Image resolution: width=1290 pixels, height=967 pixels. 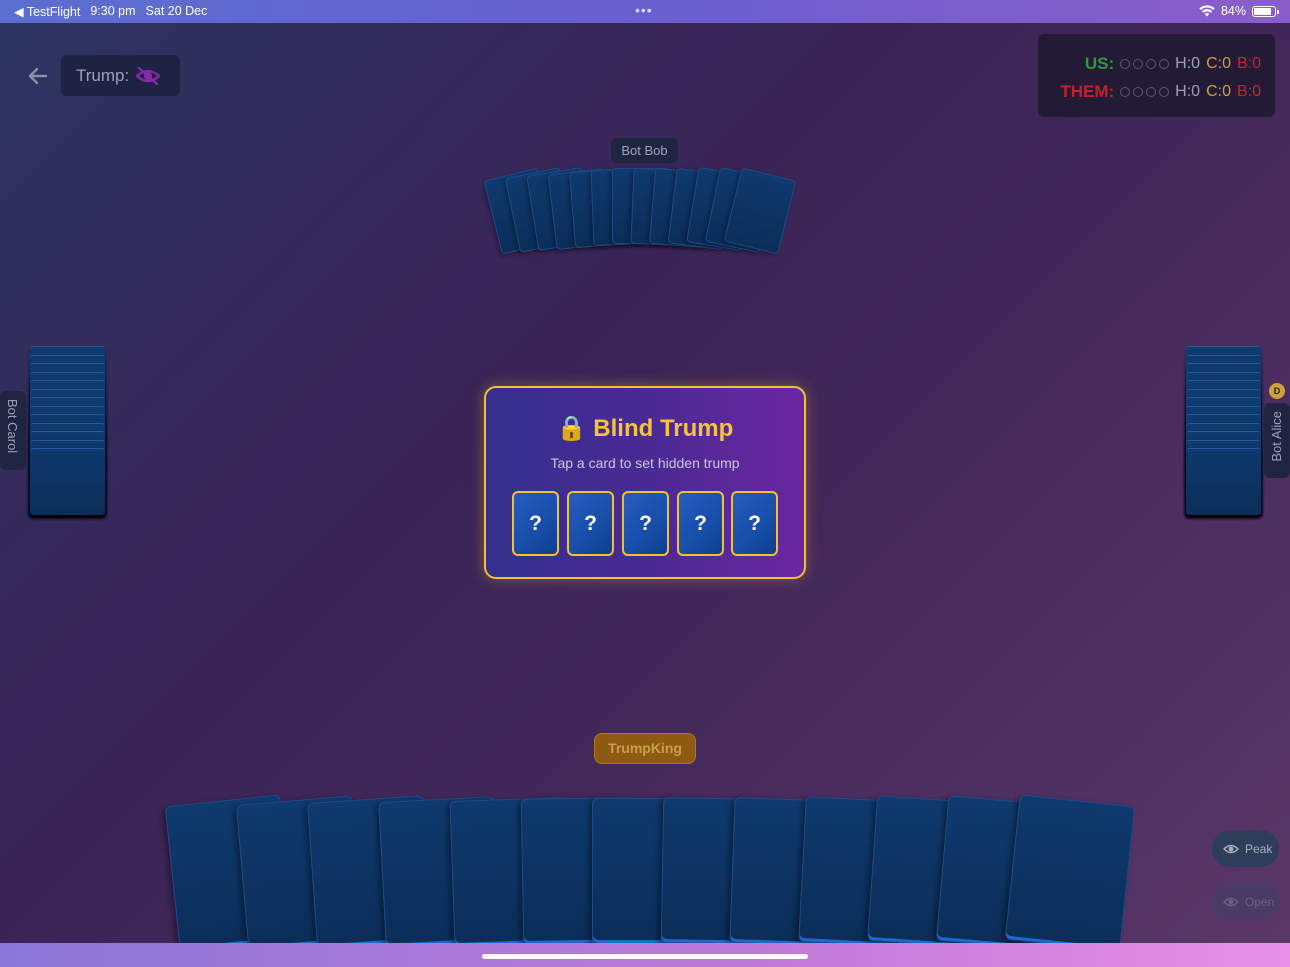 I want to click on multitask-dots: •••, so click(x=644, y=10).